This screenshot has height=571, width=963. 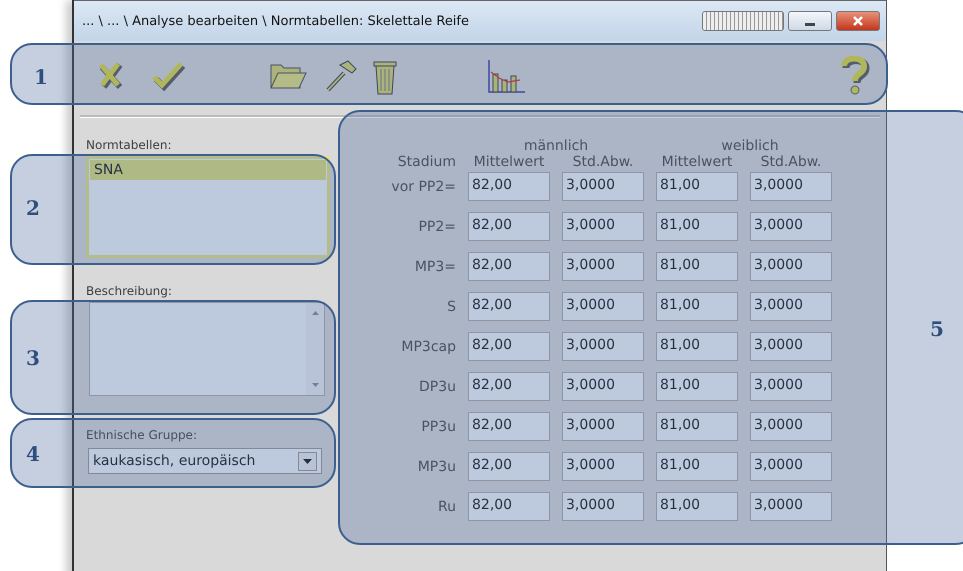 What do you see at coordinates (750, 146) in the screenshot?
I see `column-group-header: weiblich` at bounding box center [750, 146].